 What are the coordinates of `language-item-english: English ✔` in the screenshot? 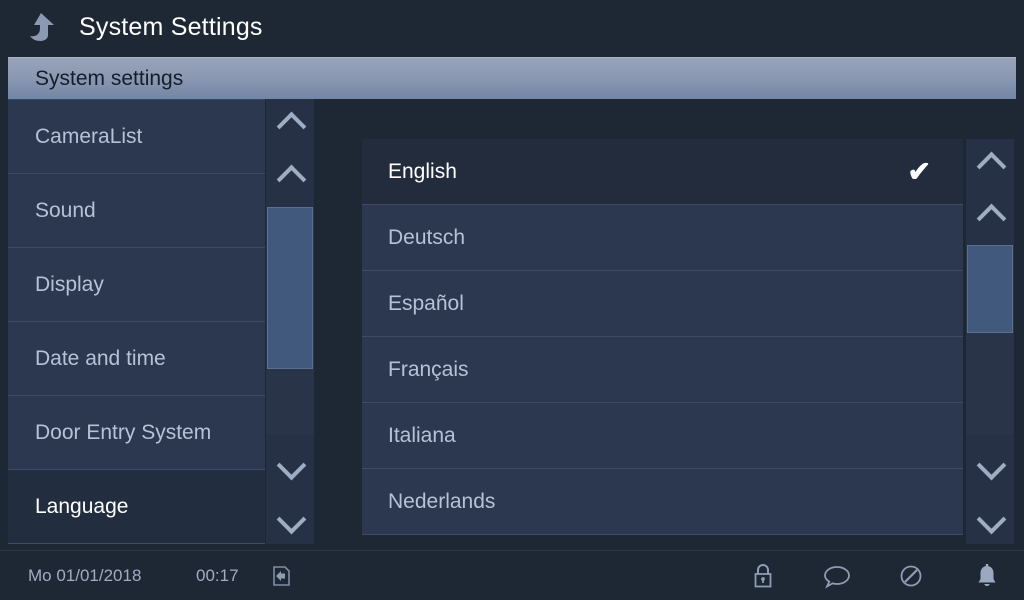 It's located at (662, 172).